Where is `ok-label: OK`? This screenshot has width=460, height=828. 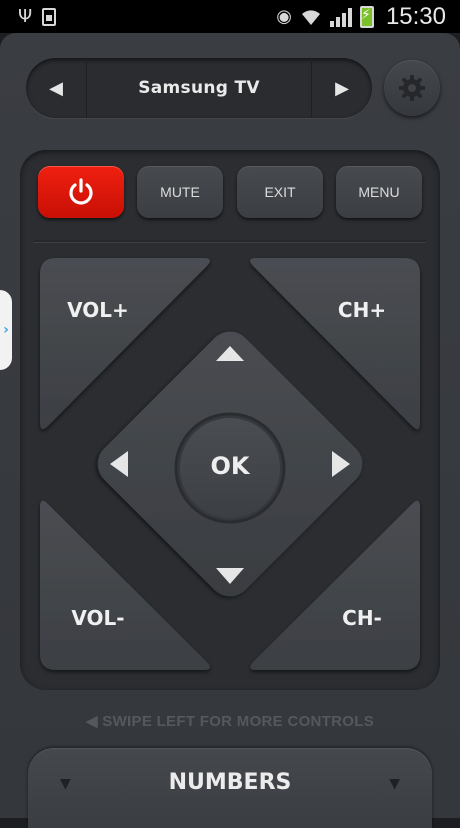 ok-label: OK is located at coordinates (230, 466).